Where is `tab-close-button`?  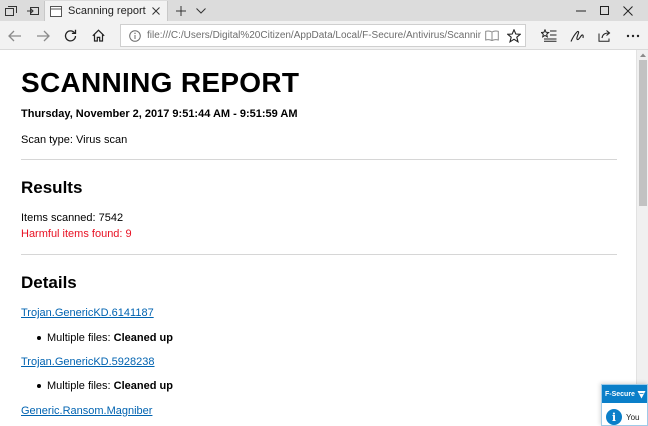 tab-close-button is located at coordinates (156, 11).